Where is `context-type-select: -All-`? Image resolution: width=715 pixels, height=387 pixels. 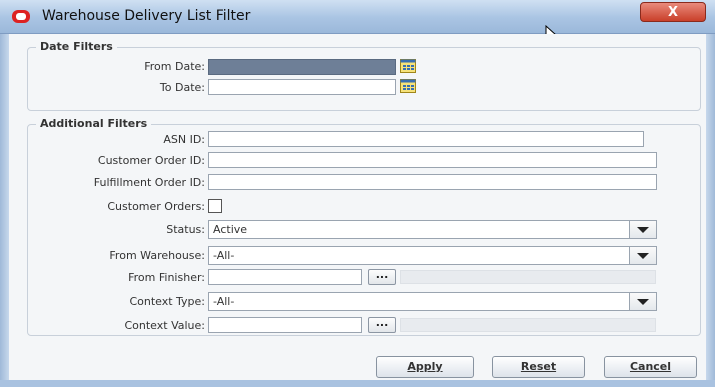 context-type-select: -All- is located at coordinates (432, 301).